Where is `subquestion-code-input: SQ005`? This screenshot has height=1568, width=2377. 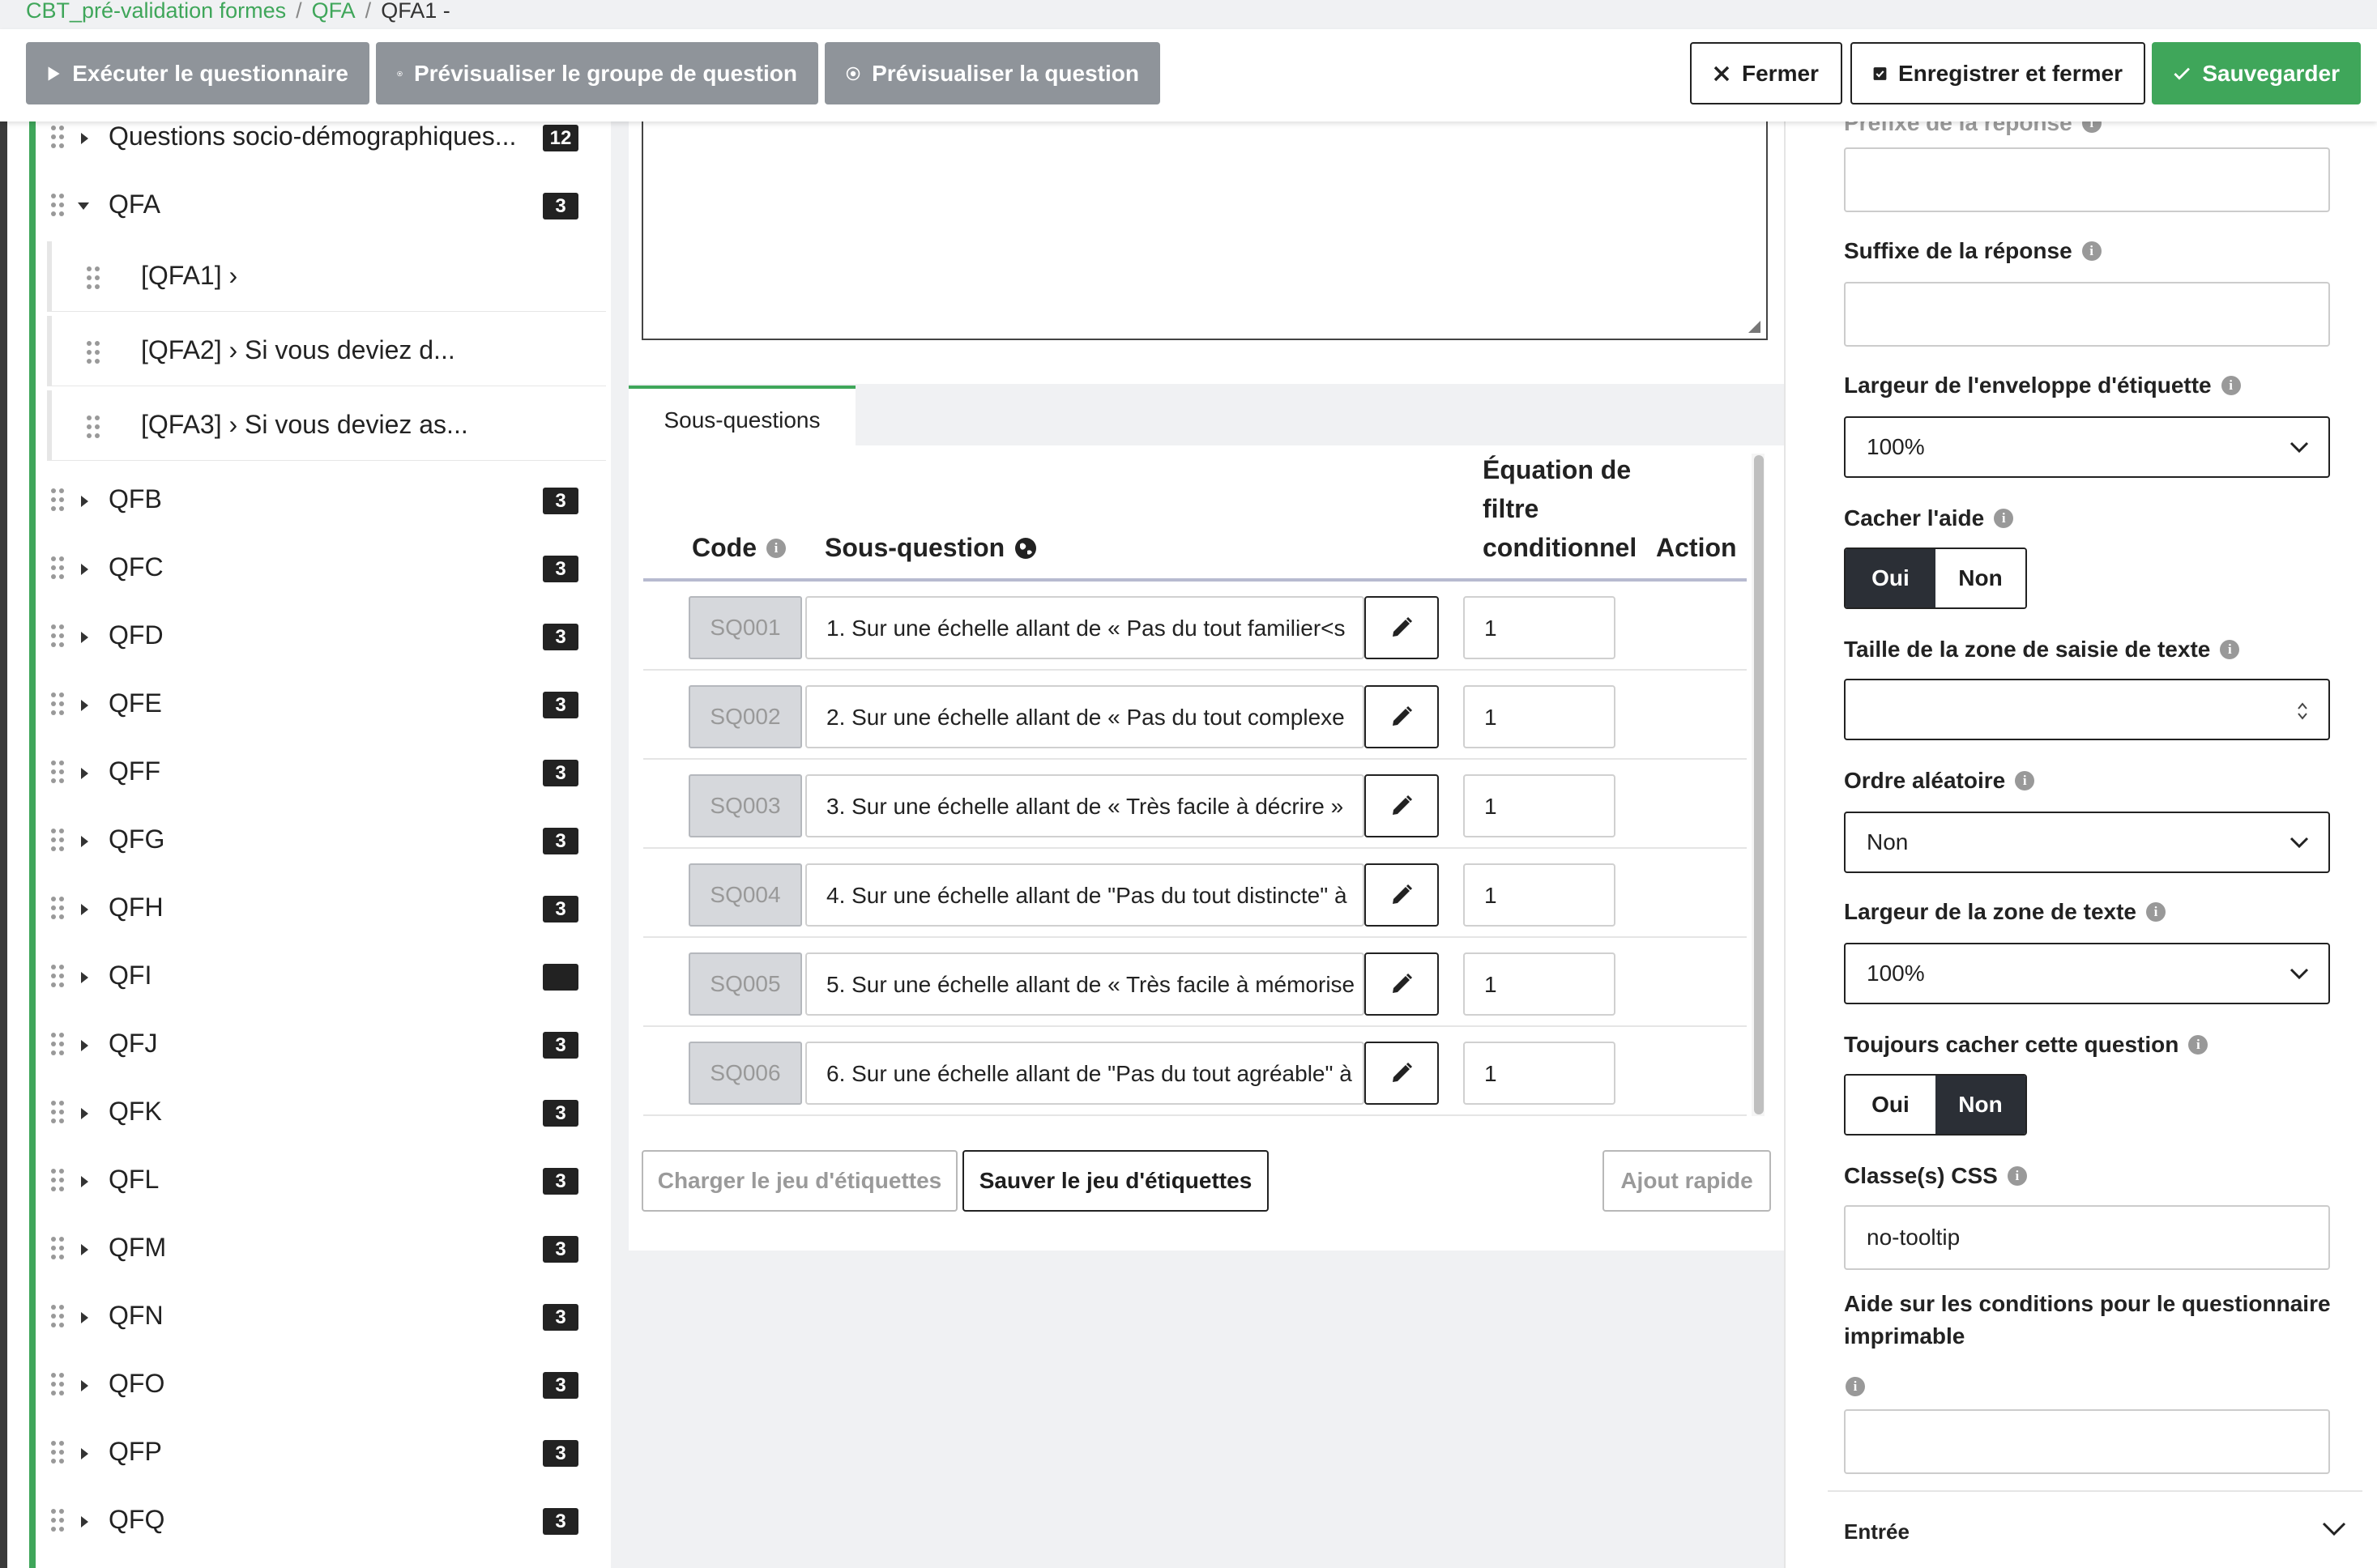 subquestion-code-input: SQ005 is located at coordinates (745, 984).